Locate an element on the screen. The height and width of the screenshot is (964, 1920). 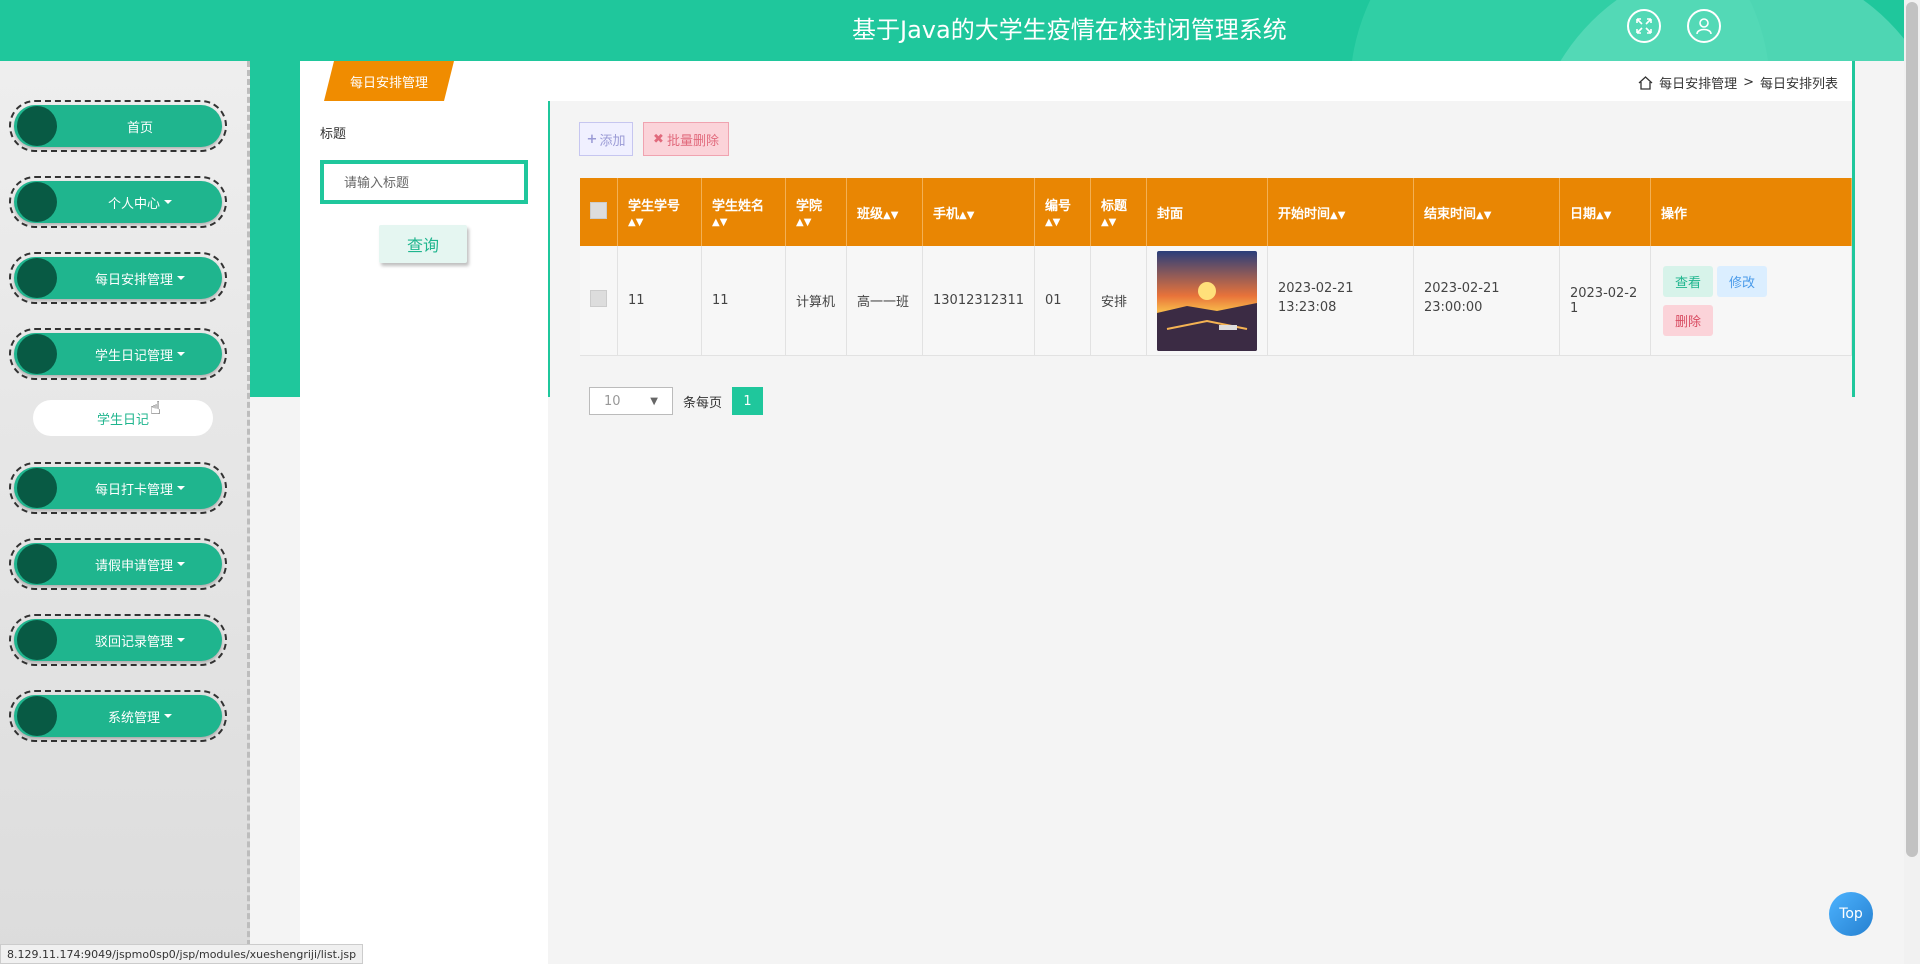
column-label: 结束时间 is located at coordinates (1449, 214).